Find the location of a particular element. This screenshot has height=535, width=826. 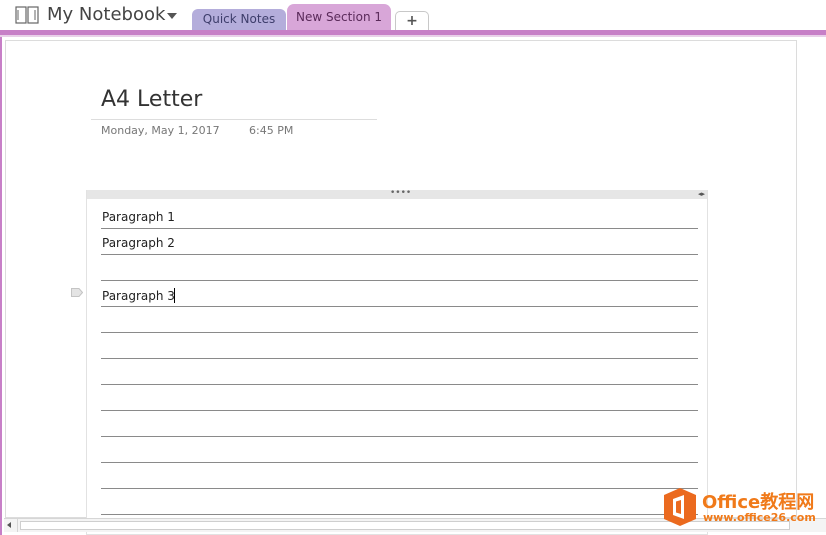

scroll-left-icon is located at coordinates (11, 525).